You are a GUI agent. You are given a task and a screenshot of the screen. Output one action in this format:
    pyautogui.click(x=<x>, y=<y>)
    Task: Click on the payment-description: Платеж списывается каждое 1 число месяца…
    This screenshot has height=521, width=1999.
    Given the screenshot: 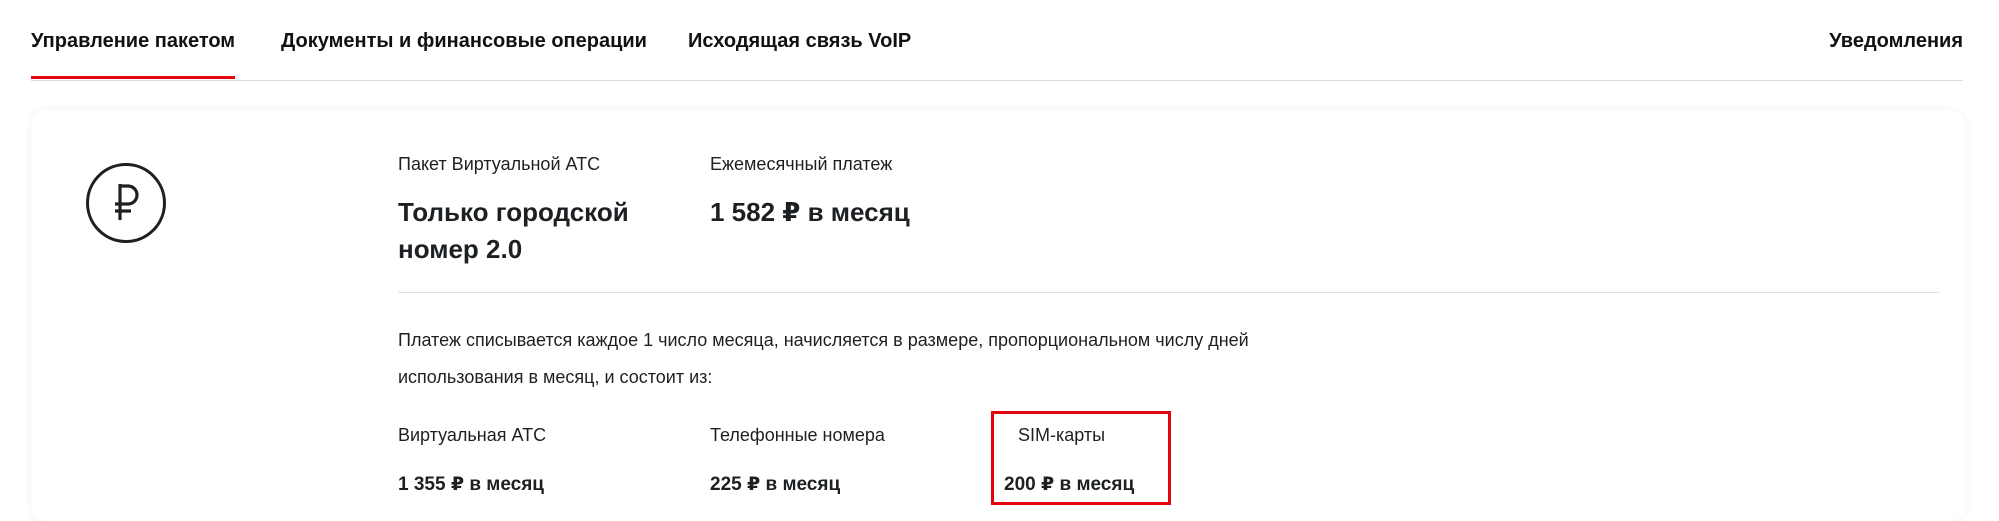 What is the action you would take?
    pyautogui.click(x=823, y=358)
    